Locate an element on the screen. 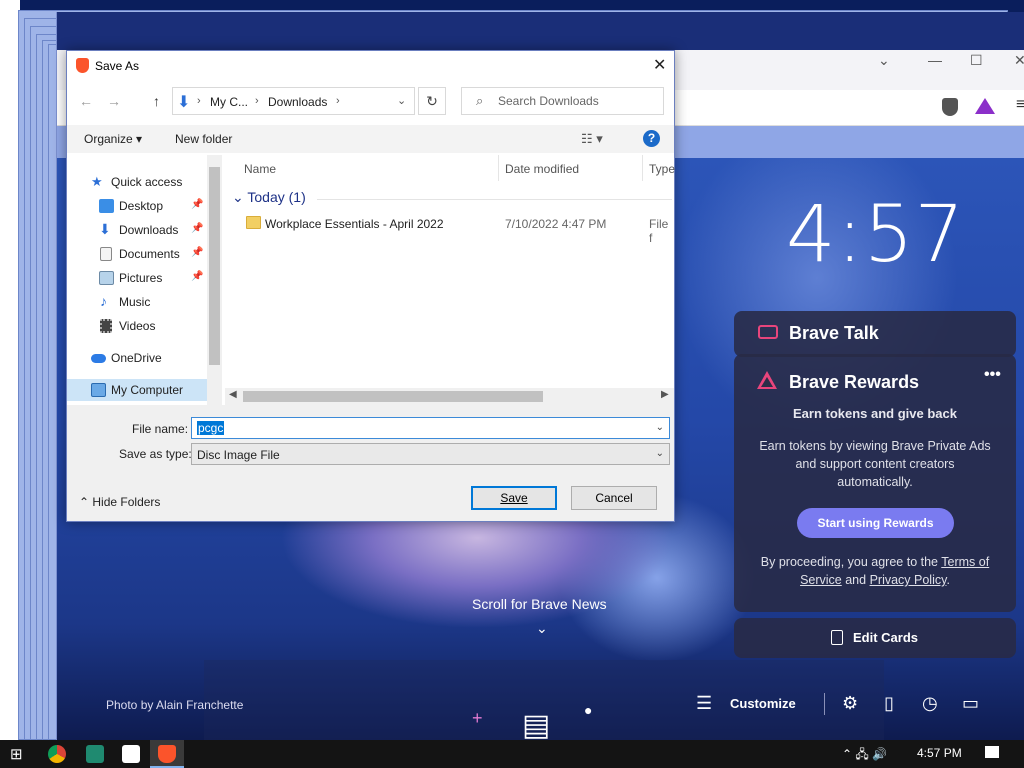  help-icon: ? is located at coordinates (651, 138).